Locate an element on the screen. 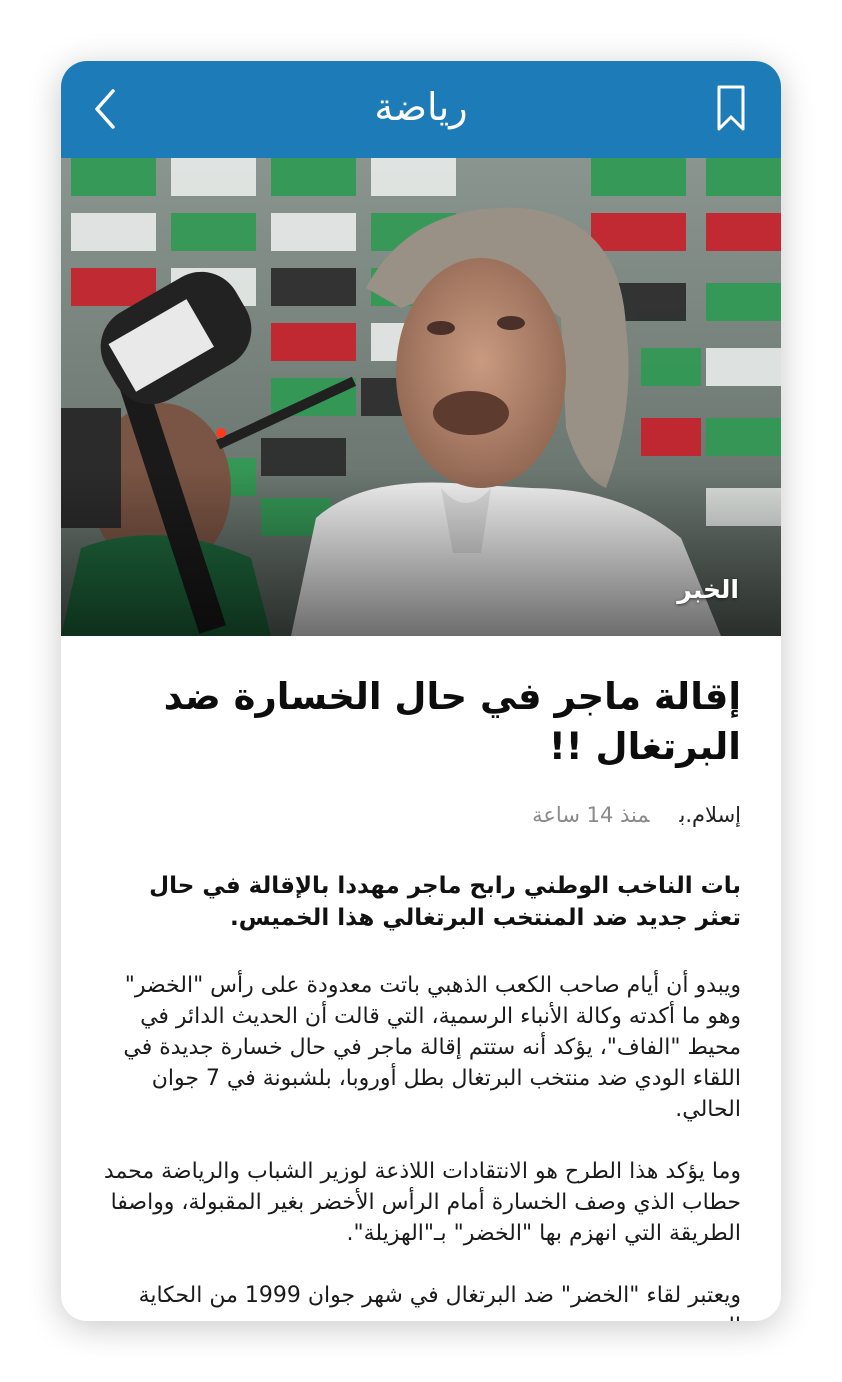 Image resolution: width=842 pixels, height=1382 pixels. bookmark-button is located at coordinates (731, 109).